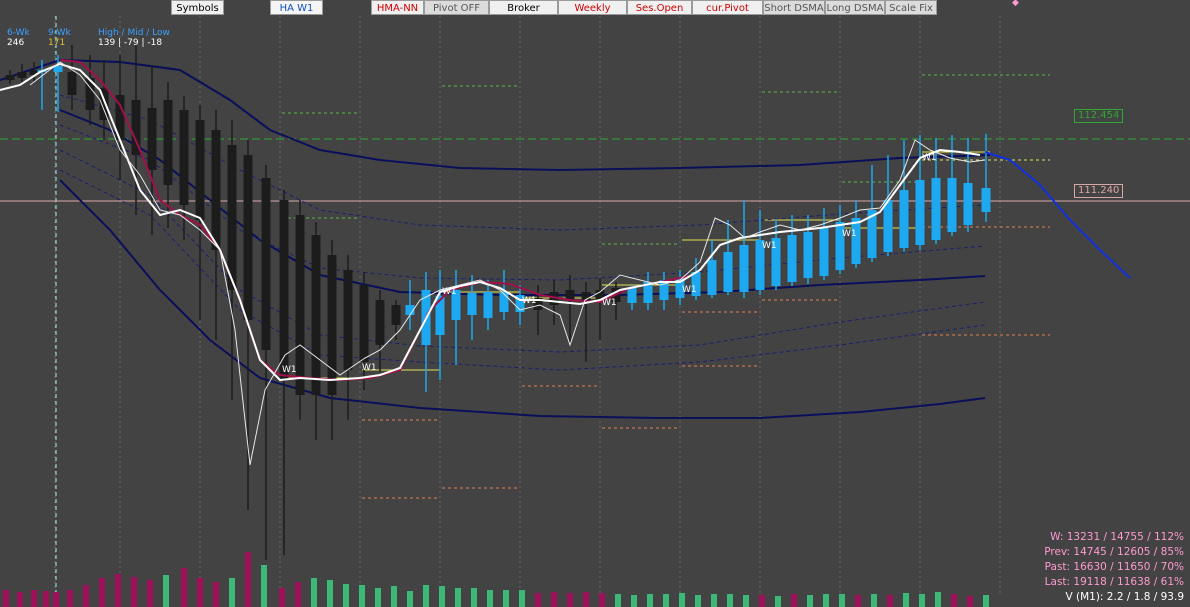  Describe the element at coordinates (855, 7) in the screenshot. I see `long-dsma-button: Long DSMA` at that location.